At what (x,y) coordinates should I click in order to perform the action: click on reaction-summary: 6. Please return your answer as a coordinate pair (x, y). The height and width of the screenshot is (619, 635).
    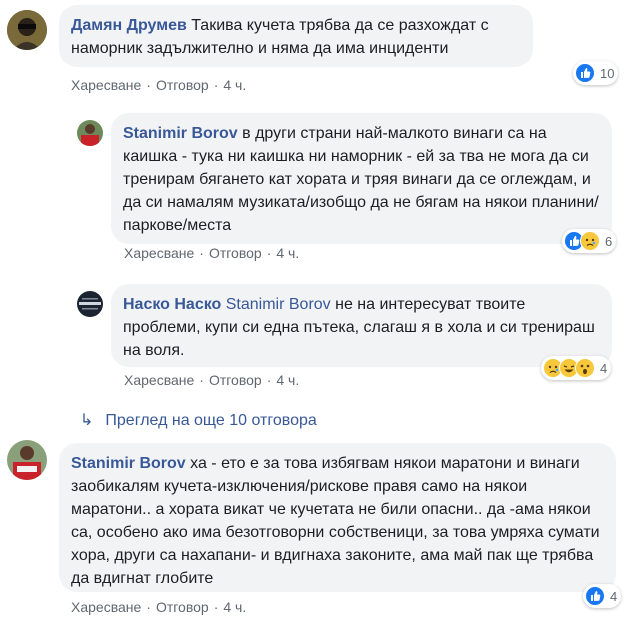
    Looking at the image, I should click on (589, 241).